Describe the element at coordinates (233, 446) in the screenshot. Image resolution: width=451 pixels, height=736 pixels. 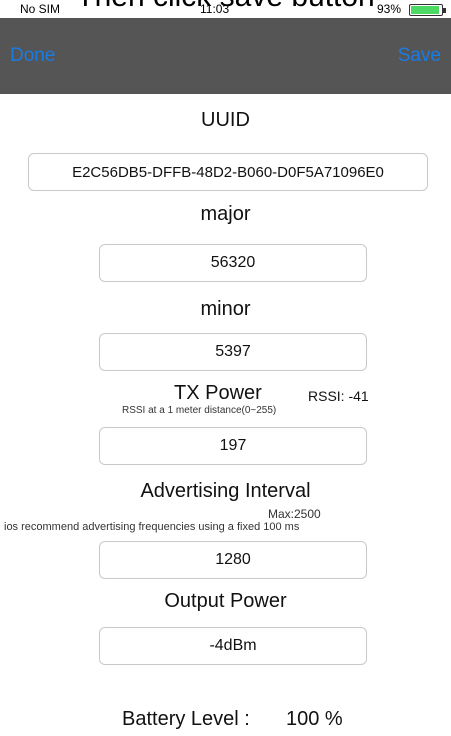
I see `tx-power-field: 197` at that location.